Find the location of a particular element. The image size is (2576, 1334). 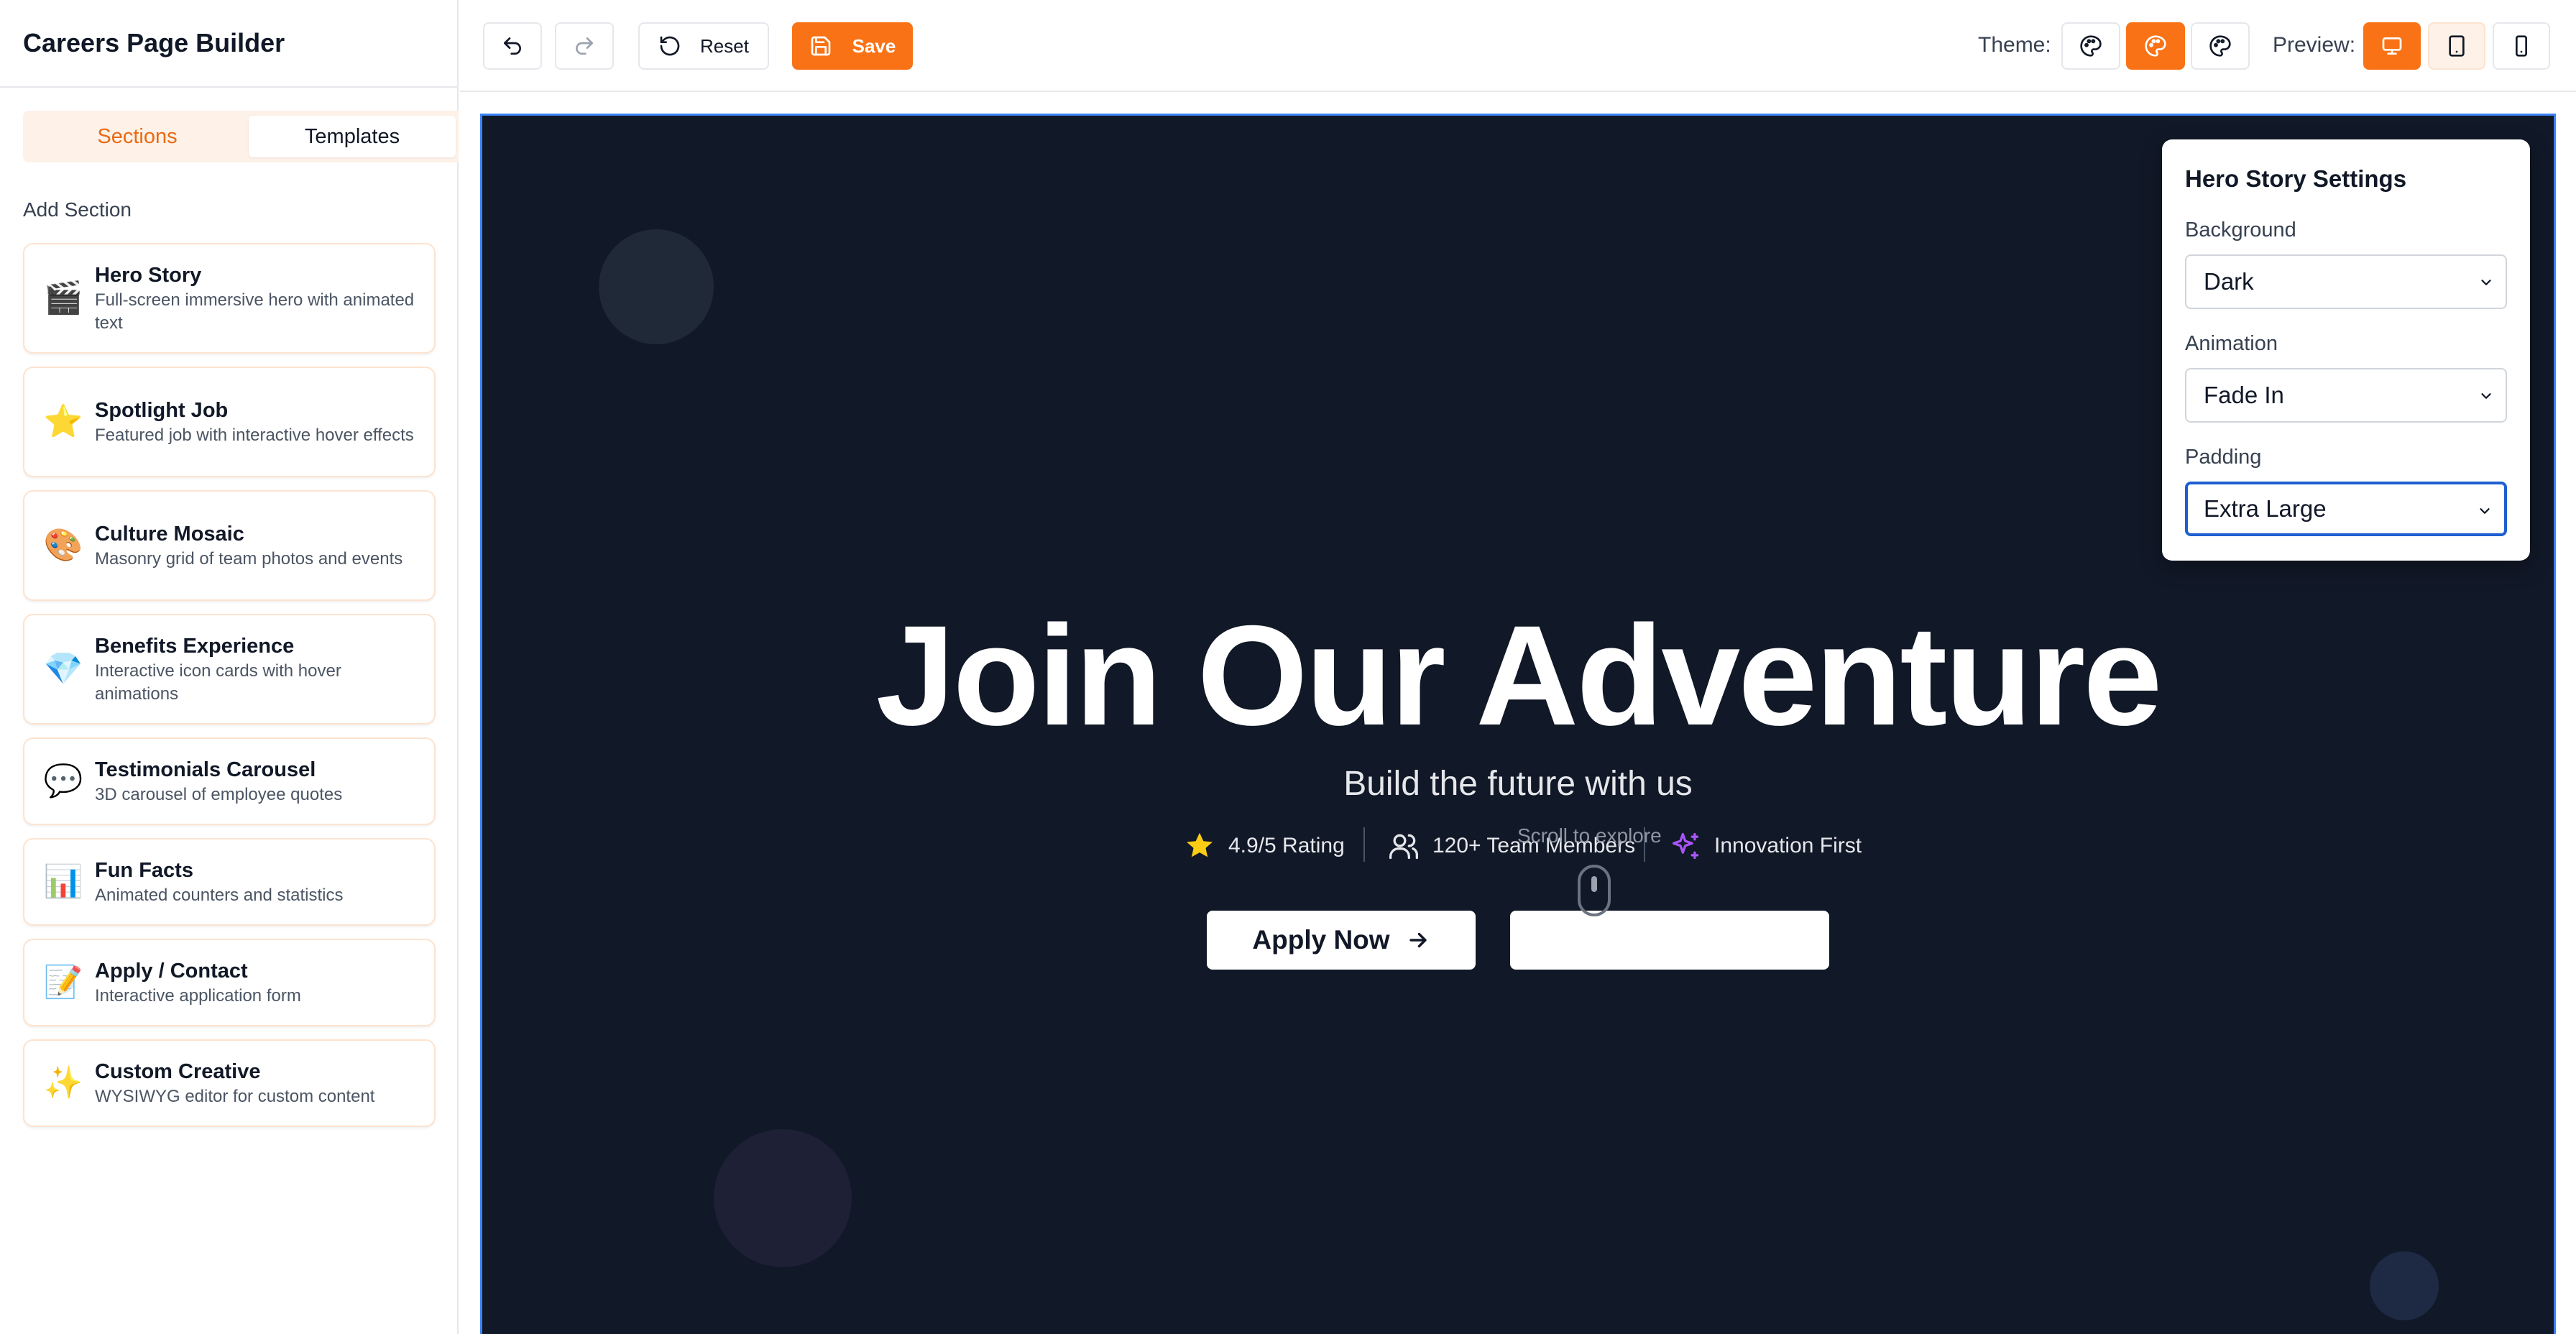

save-button: Save is located at coordinates (852, 46).